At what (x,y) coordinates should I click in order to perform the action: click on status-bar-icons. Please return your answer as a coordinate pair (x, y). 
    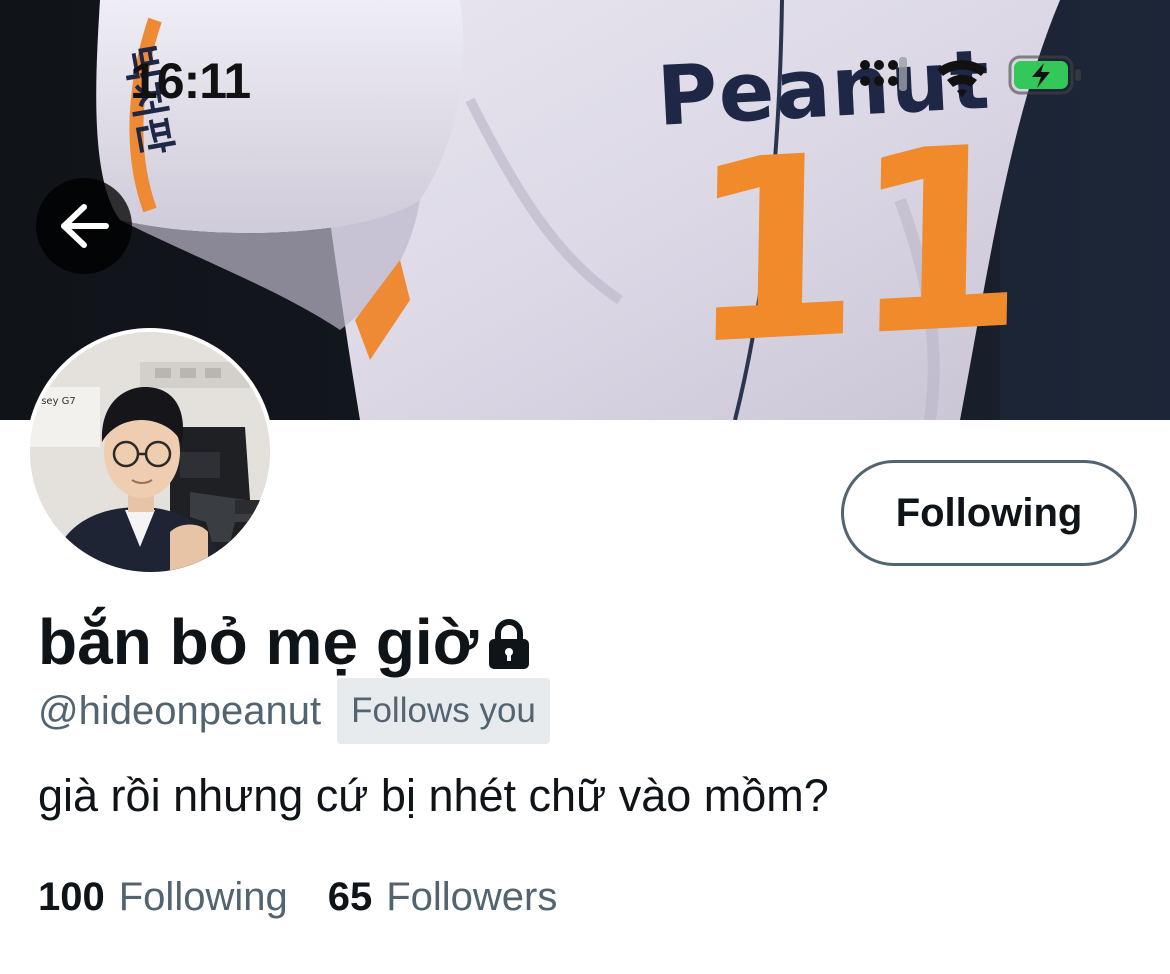
    Looking at the image, I should click on (975, 80).